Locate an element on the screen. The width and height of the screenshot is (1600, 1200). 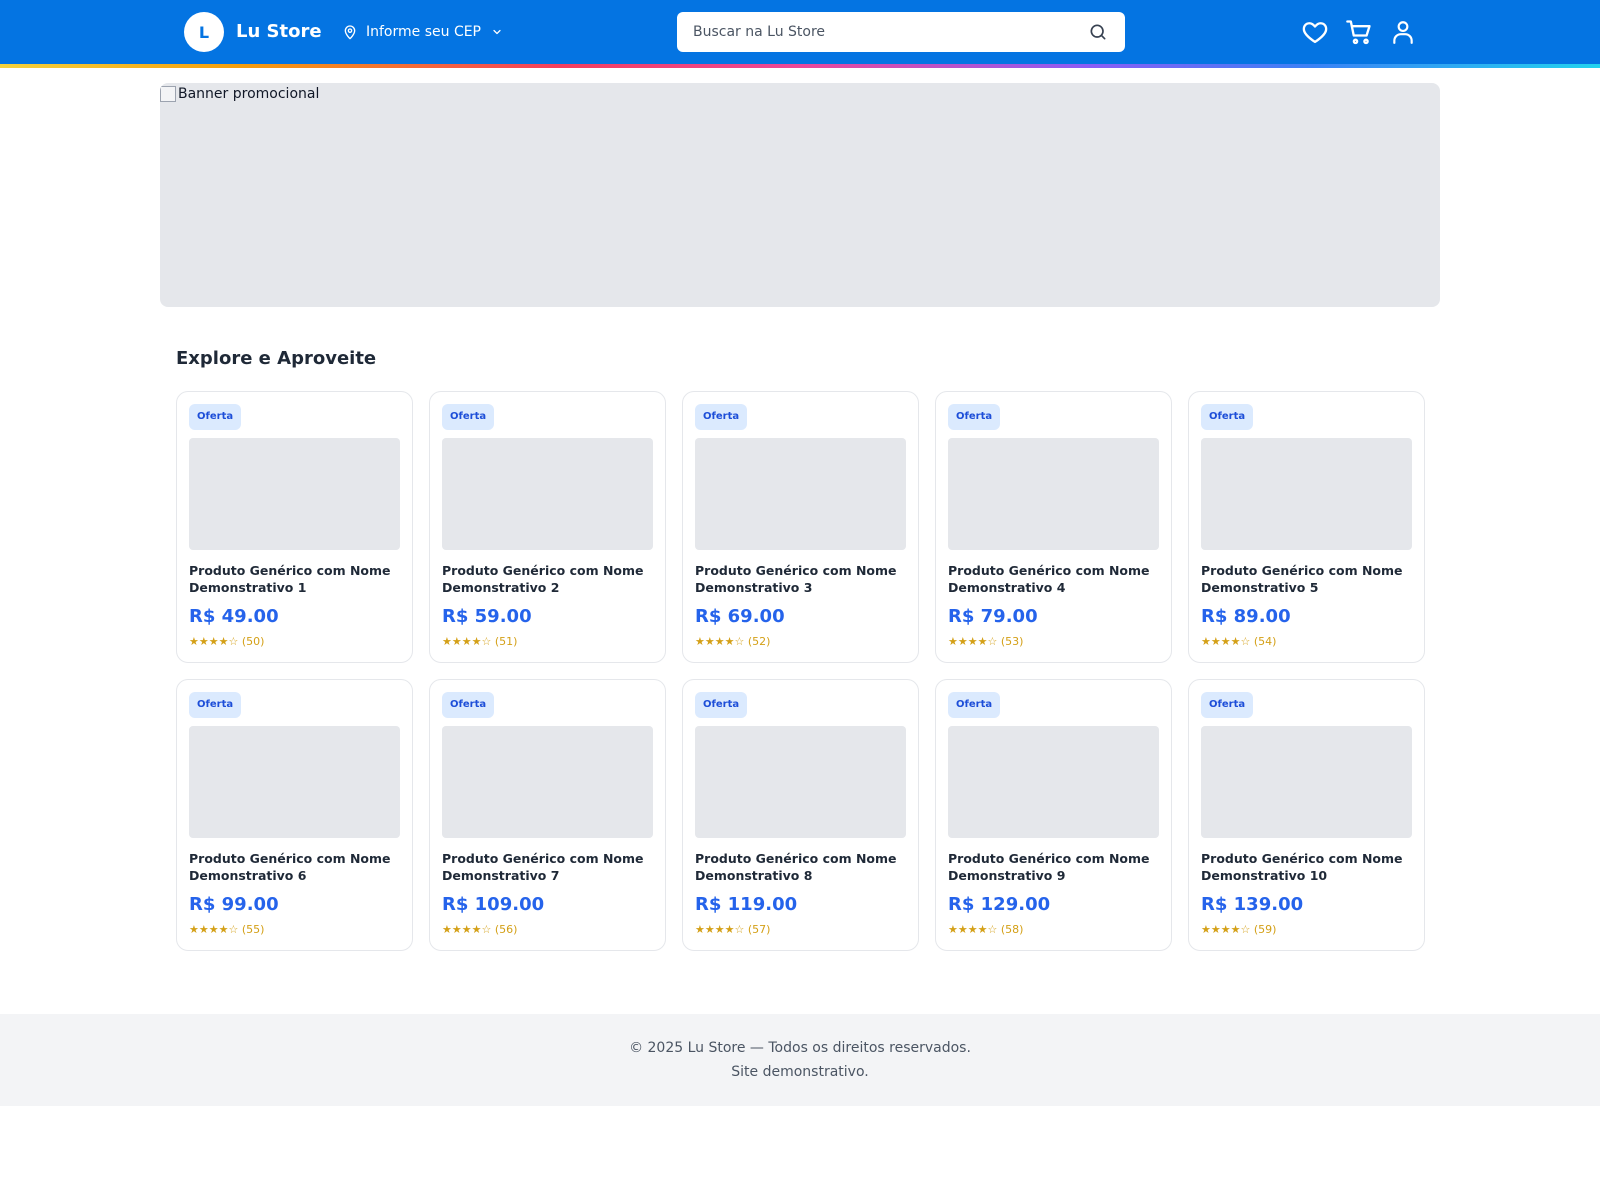
brand-name: Lu Store is located at coordinates (279, 32).